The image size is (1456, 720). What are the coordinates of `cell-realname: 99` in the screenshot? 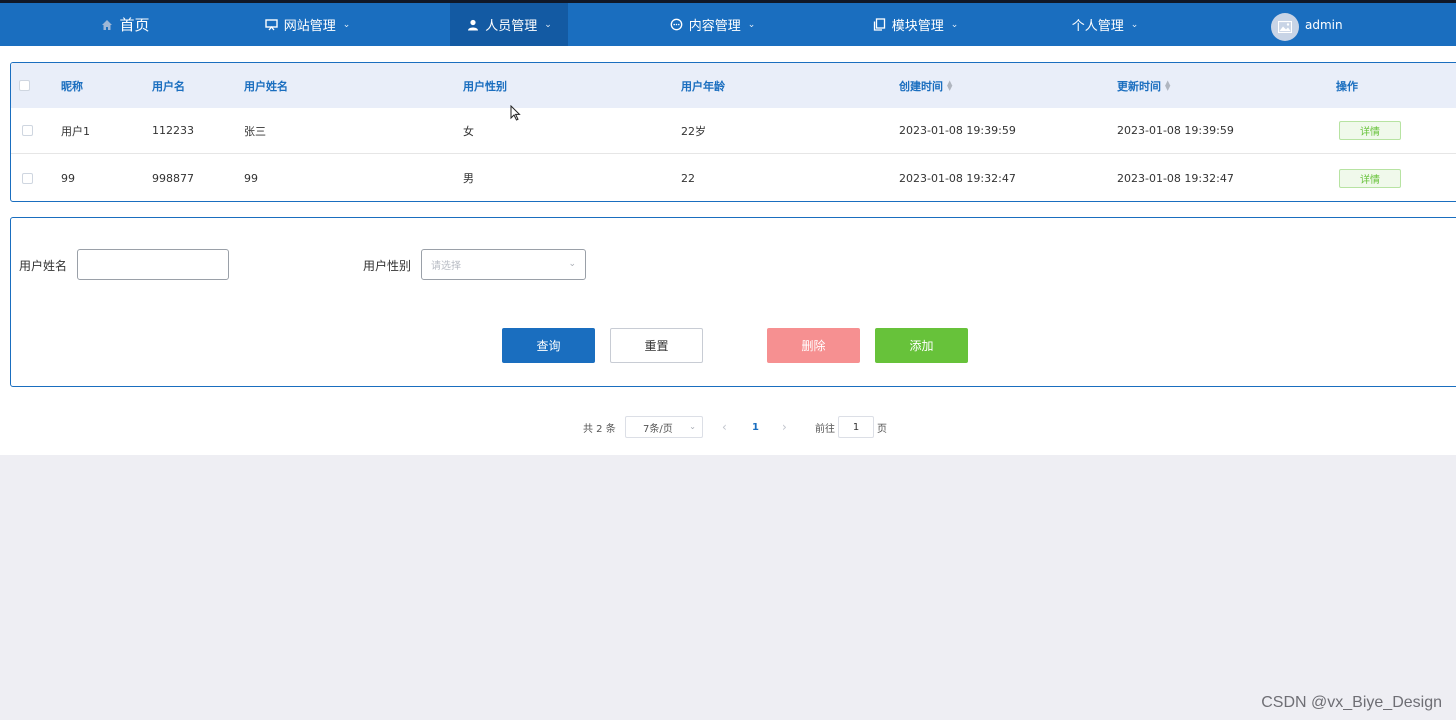 It's located at (251, 178).